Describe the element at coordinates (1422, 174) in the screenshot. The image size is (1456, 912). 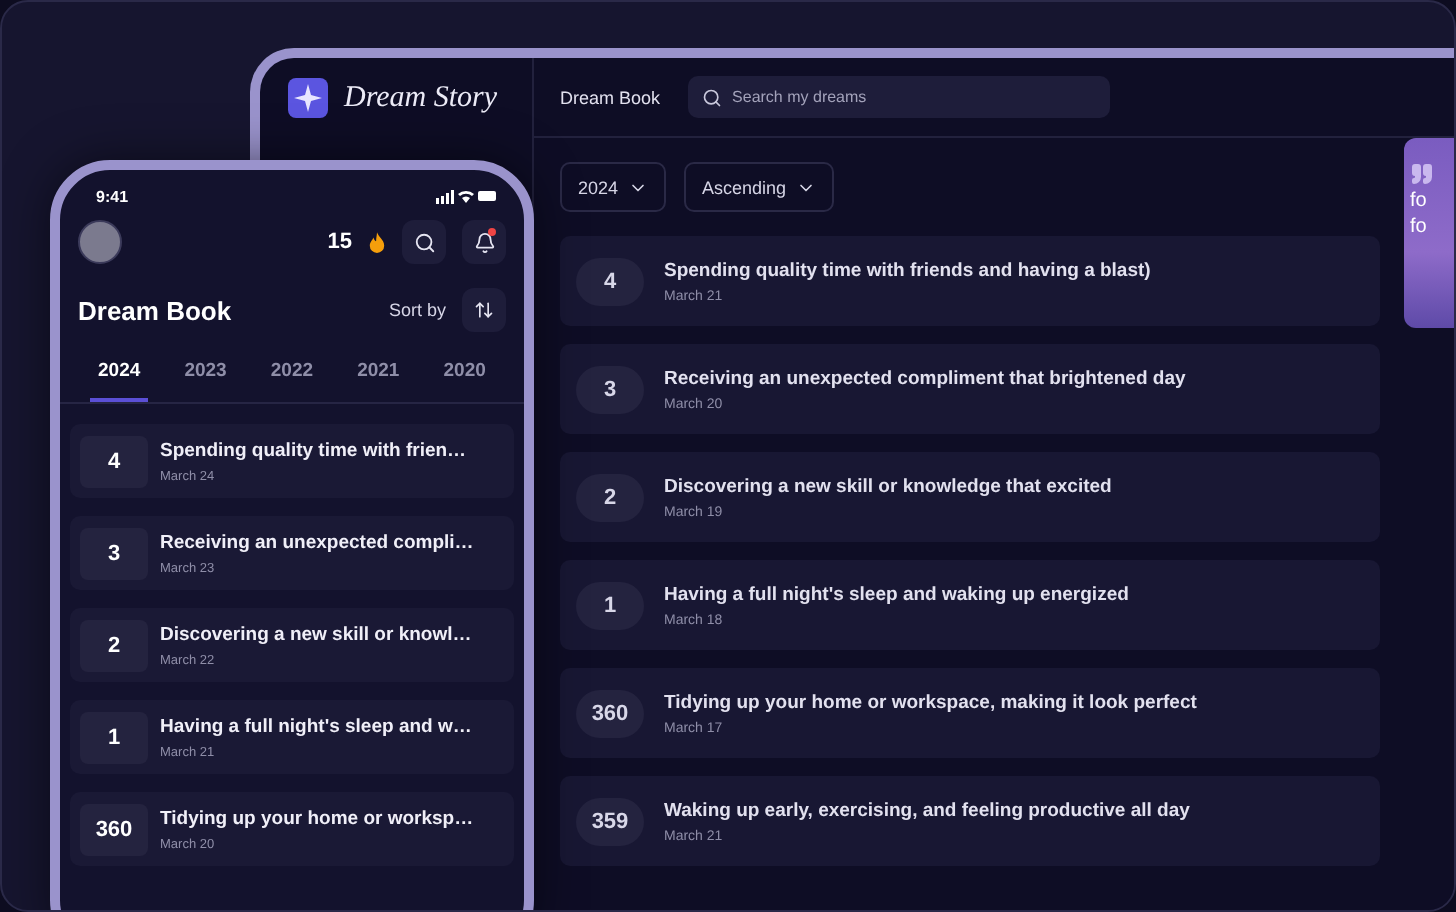
I see `quote-icon` at that location.